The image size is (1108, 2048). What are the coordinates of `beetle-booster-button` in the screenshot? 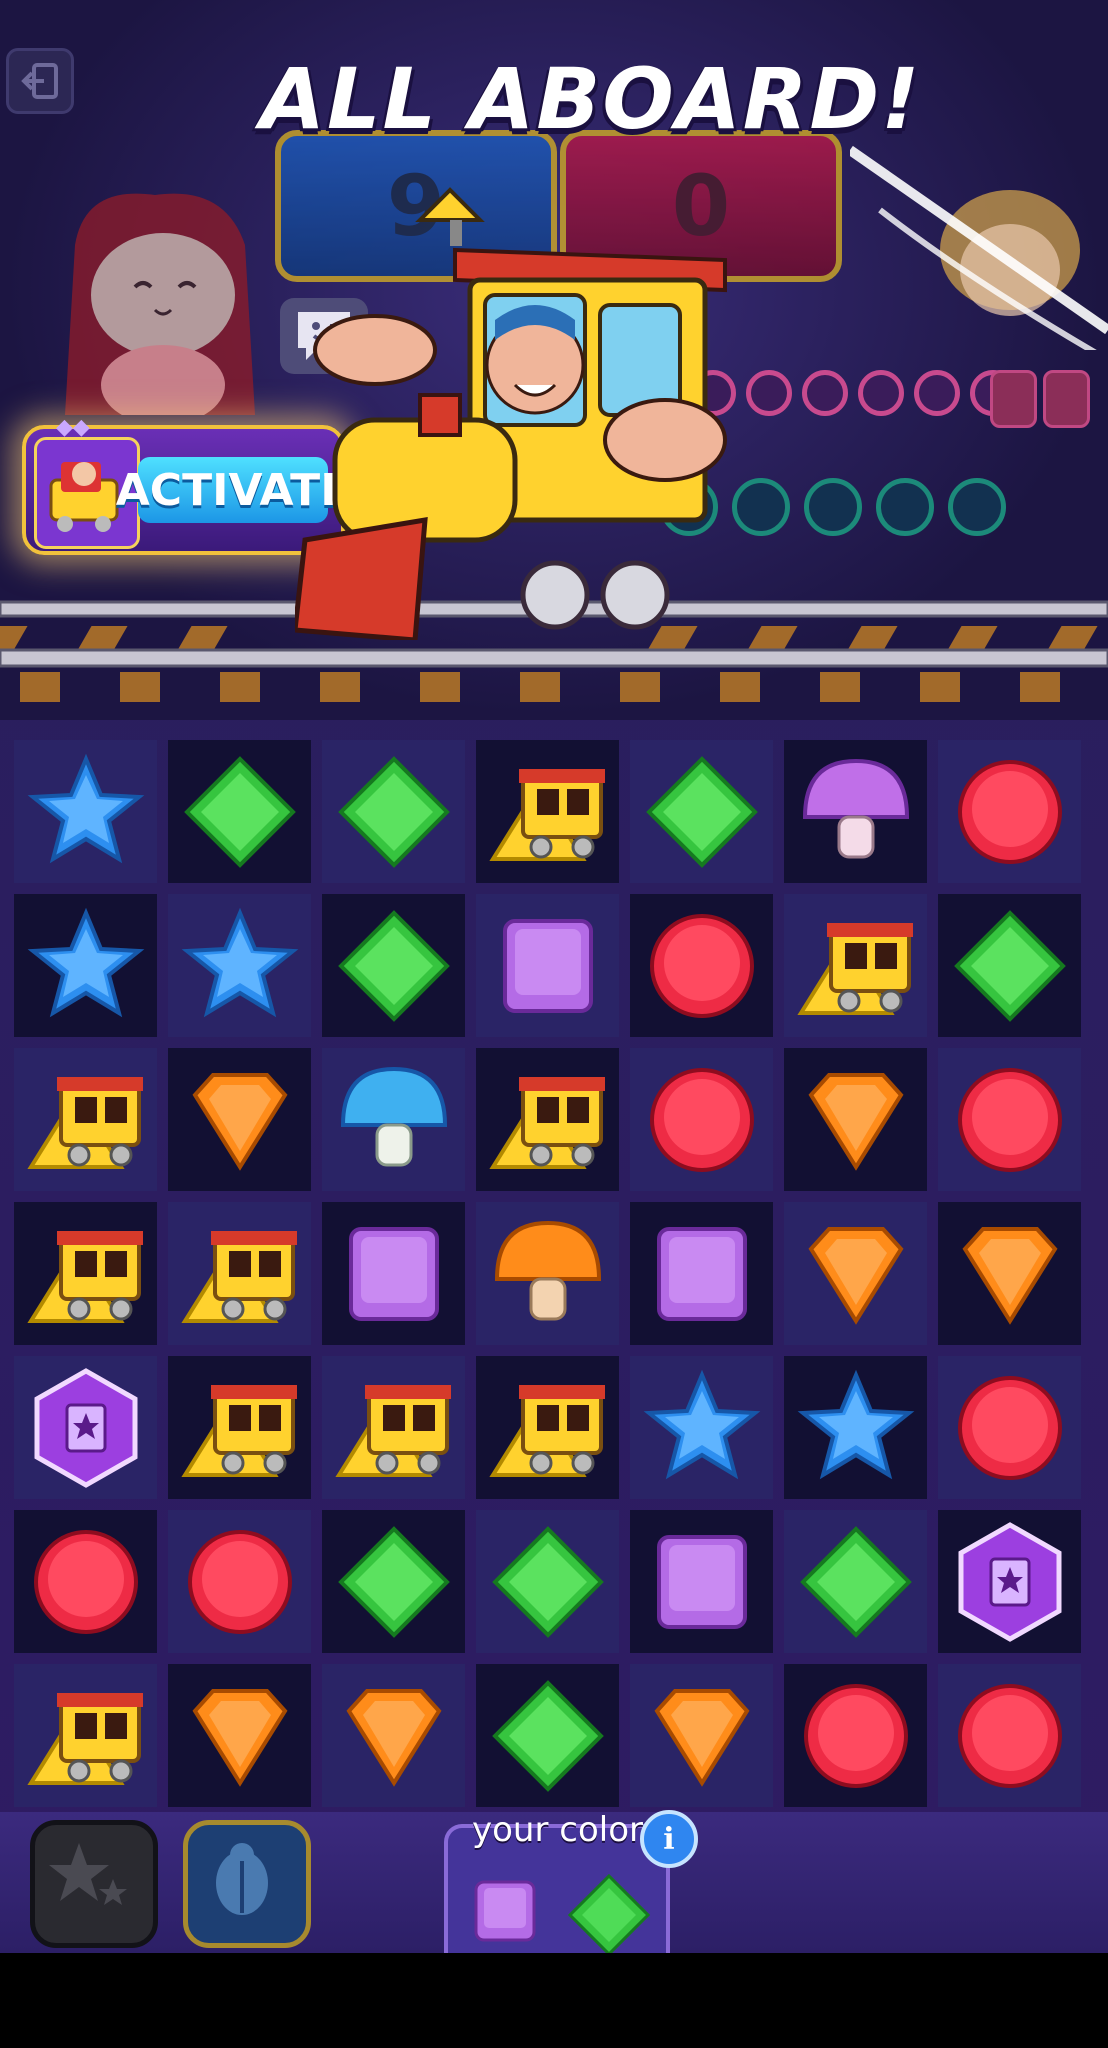 It's located at (247, 1884).